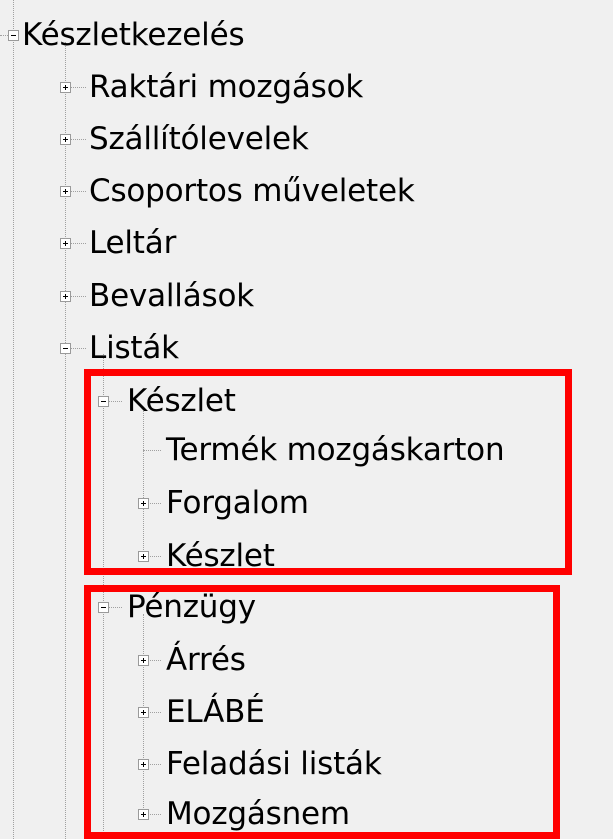 Image resolution: width=613 pixels, height=839 pixels. Describe the element at coordinates (335, 450) in the screenshot. I see `tree-node-label: Termék mozgáskarton` at that location.